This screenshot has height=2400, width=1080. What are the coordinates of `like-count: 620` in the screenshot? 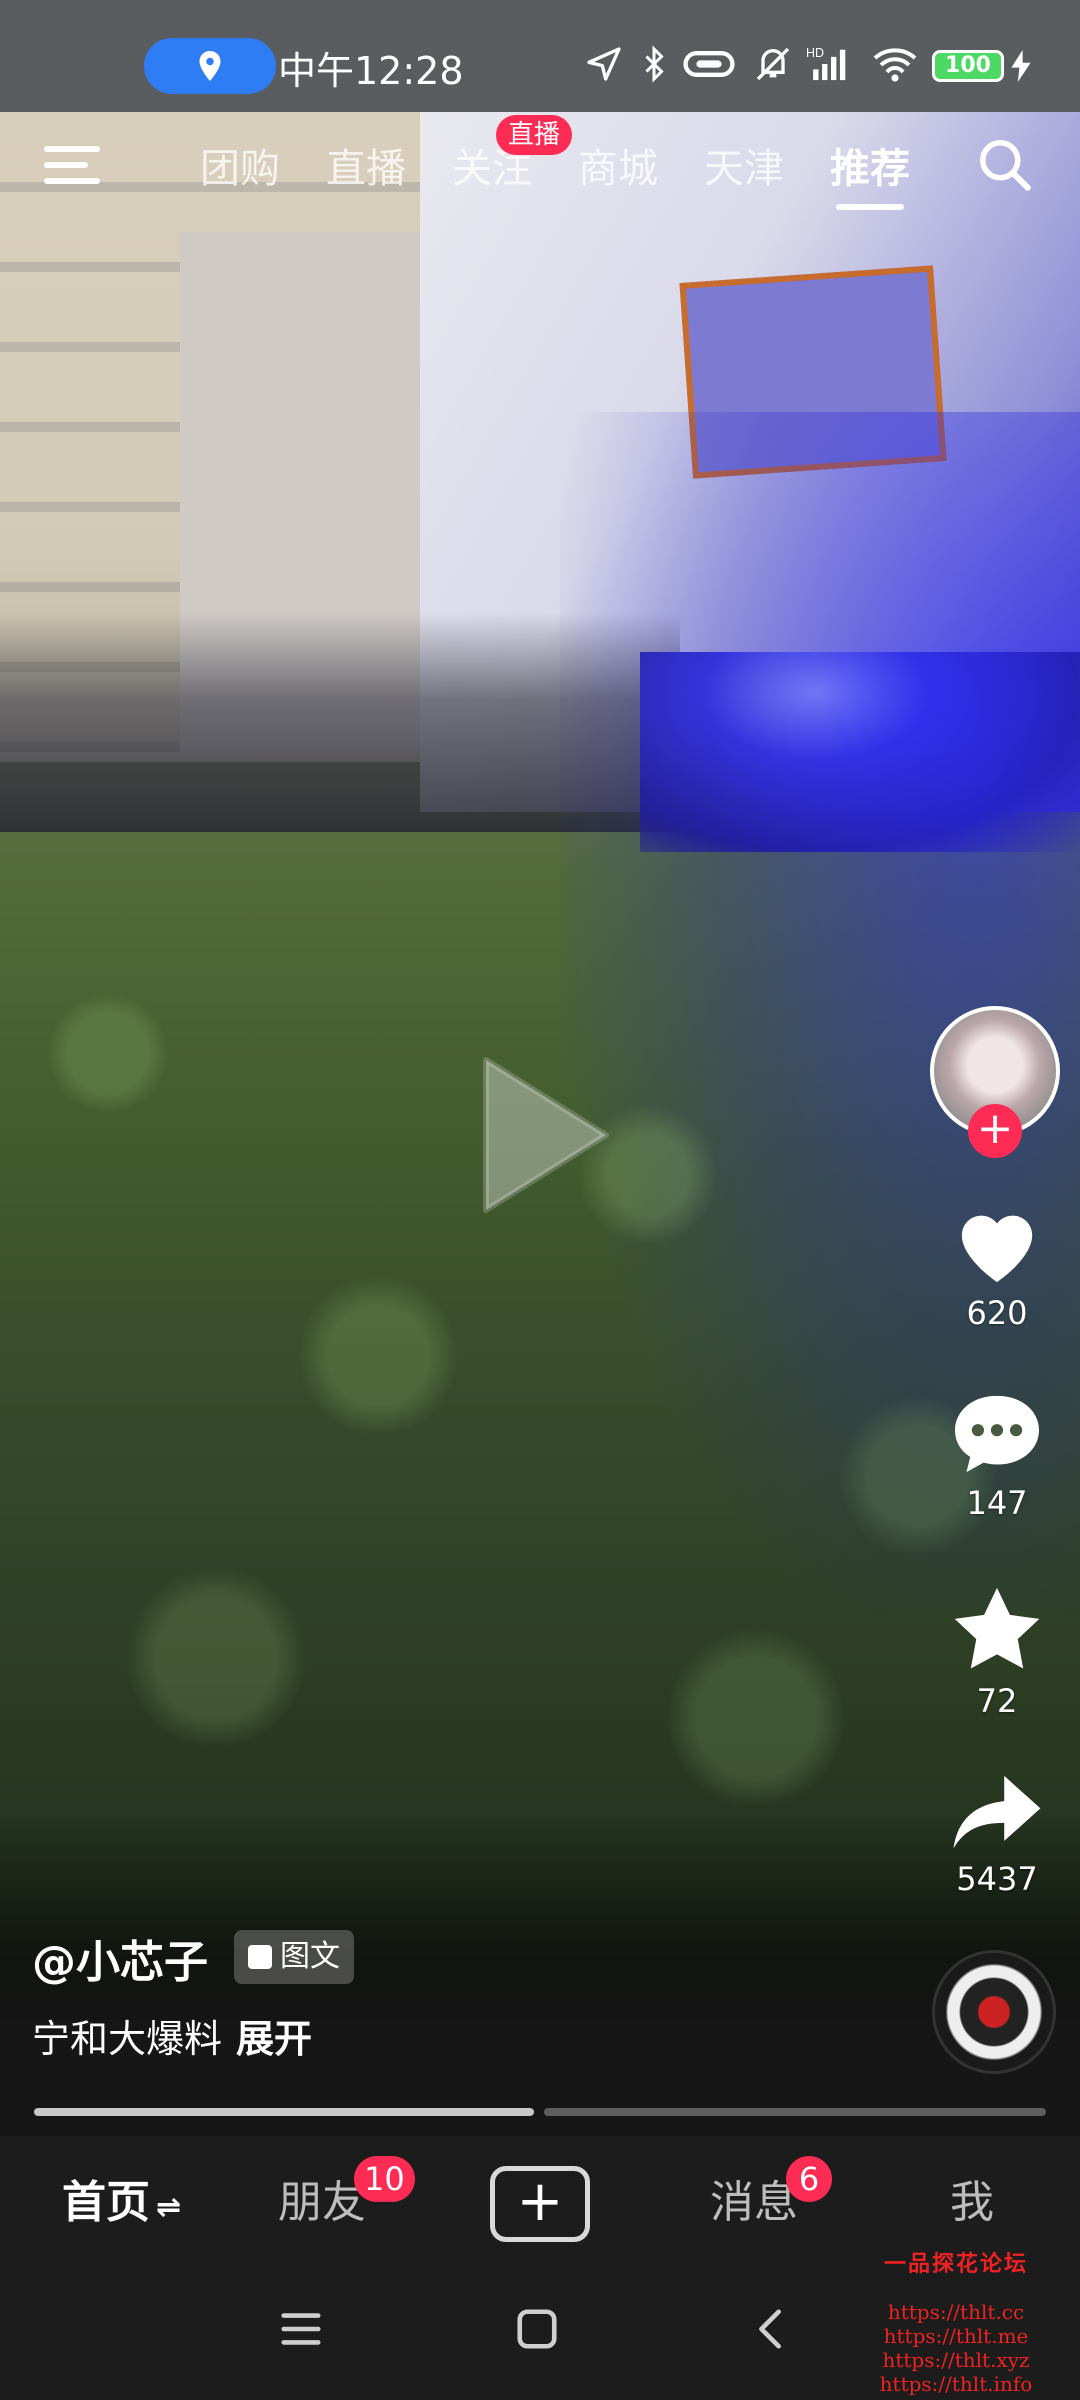 It's located at (997, 1313).